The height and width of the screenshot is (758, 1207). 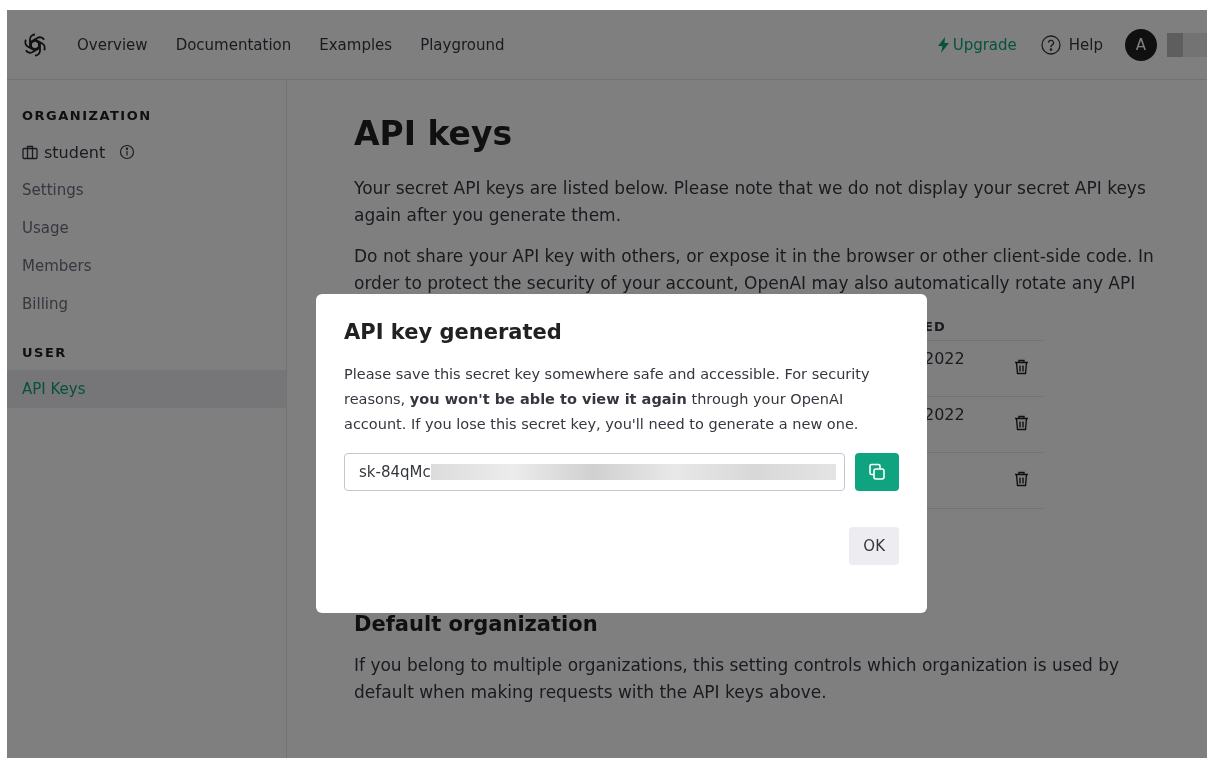 I want to click on lightning-icon, so click(x=943, y=44).